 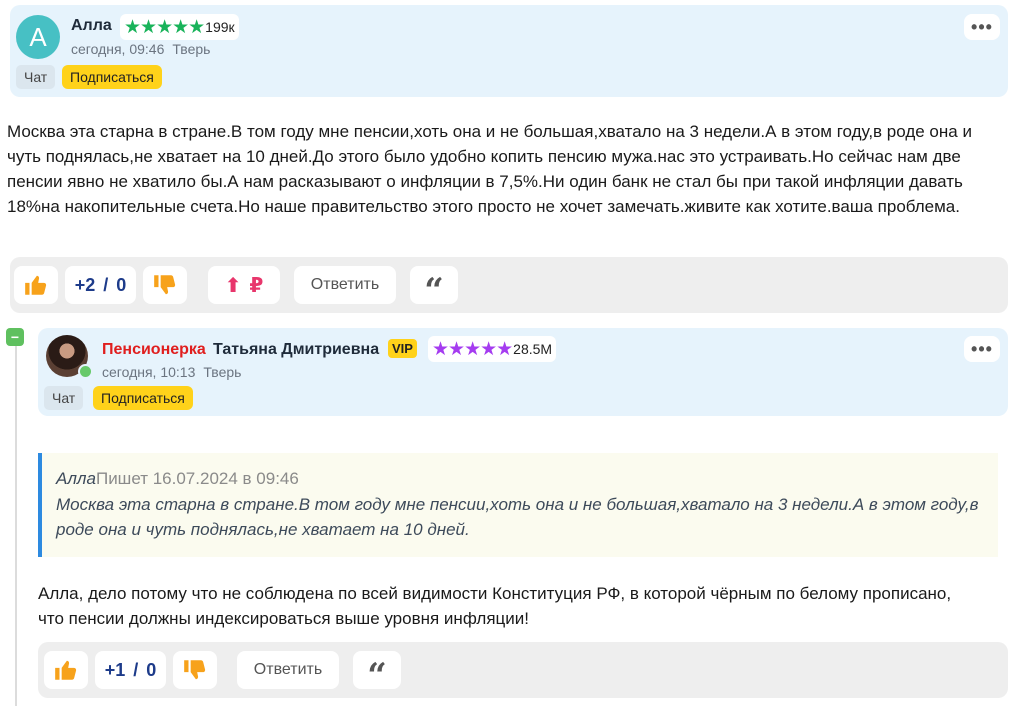 What do you see at coordinates (149, 372) in the screenshot?
I see `post-time: сегодня, 10:13` at bounding box center [149, 372].